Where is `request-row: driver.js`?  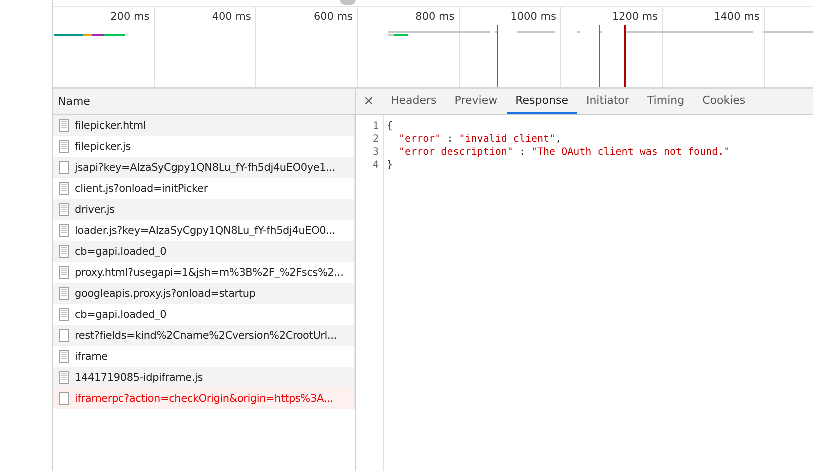 request-row: driver.js is located at coordinates (204, 209).